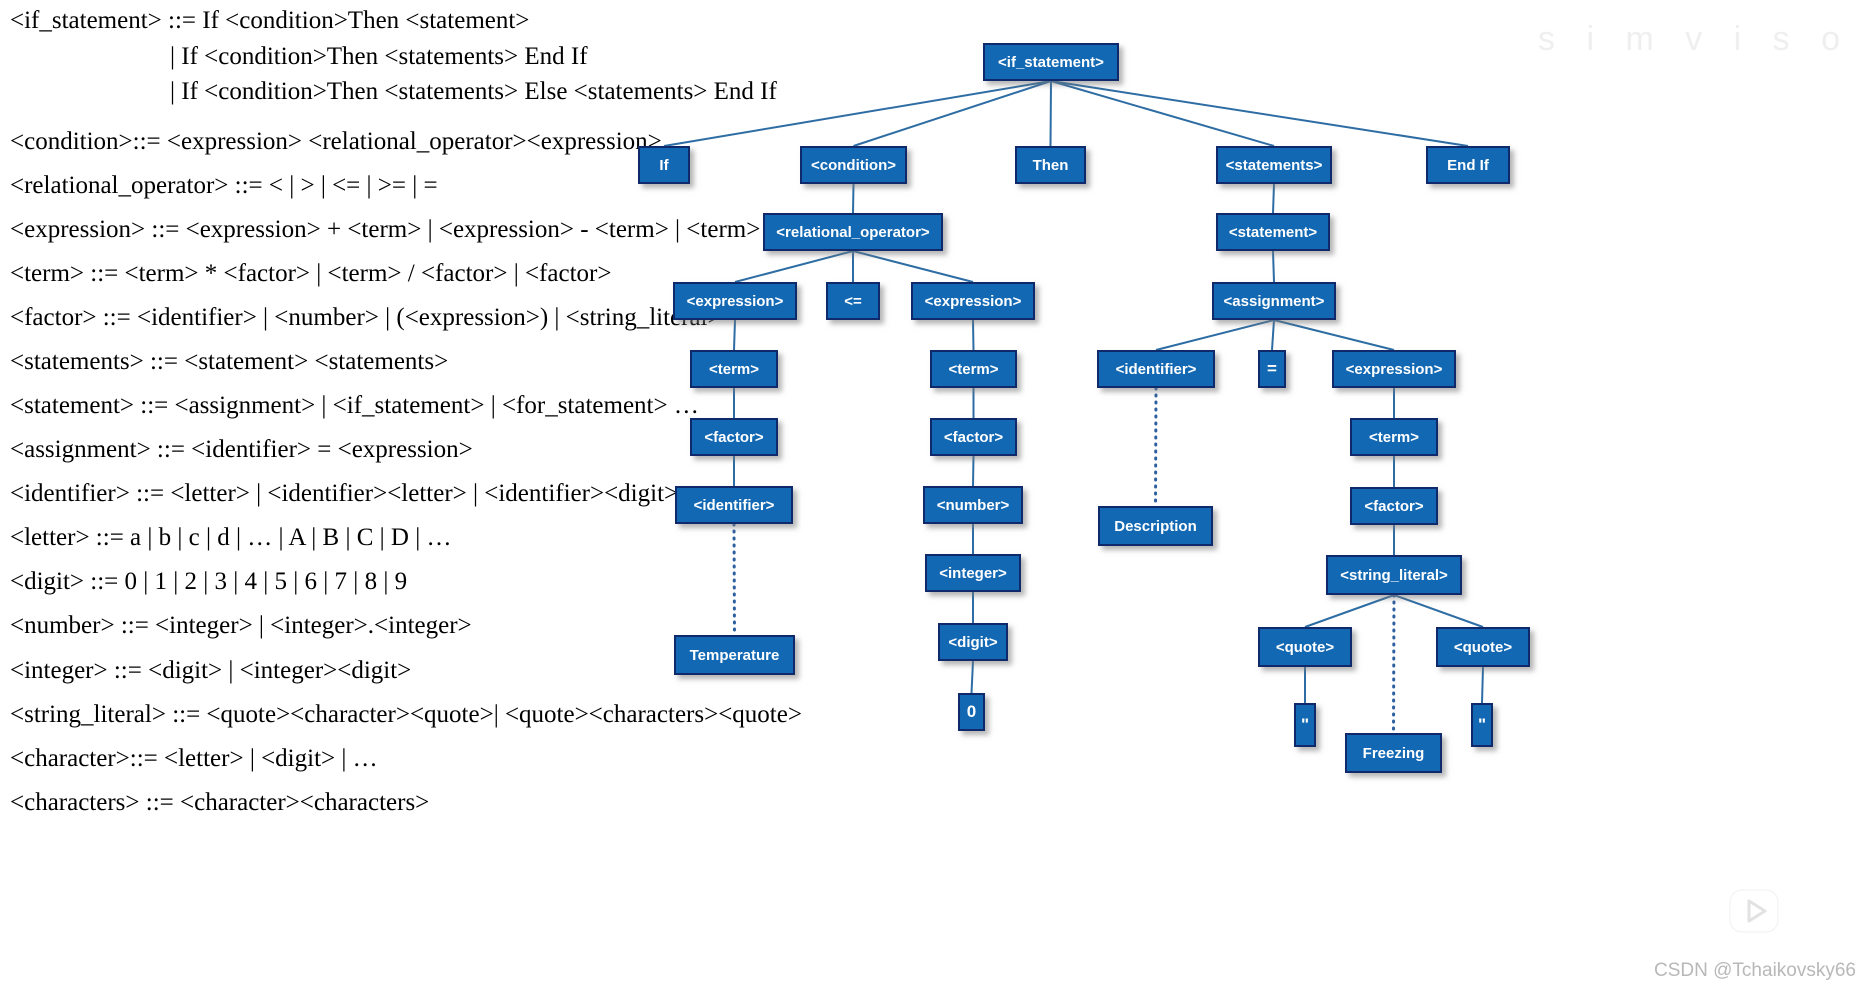 The image size is (1868, 988). I want to click on tree-edge-if_statement-to-end_if_kw, so click(1259, 113).